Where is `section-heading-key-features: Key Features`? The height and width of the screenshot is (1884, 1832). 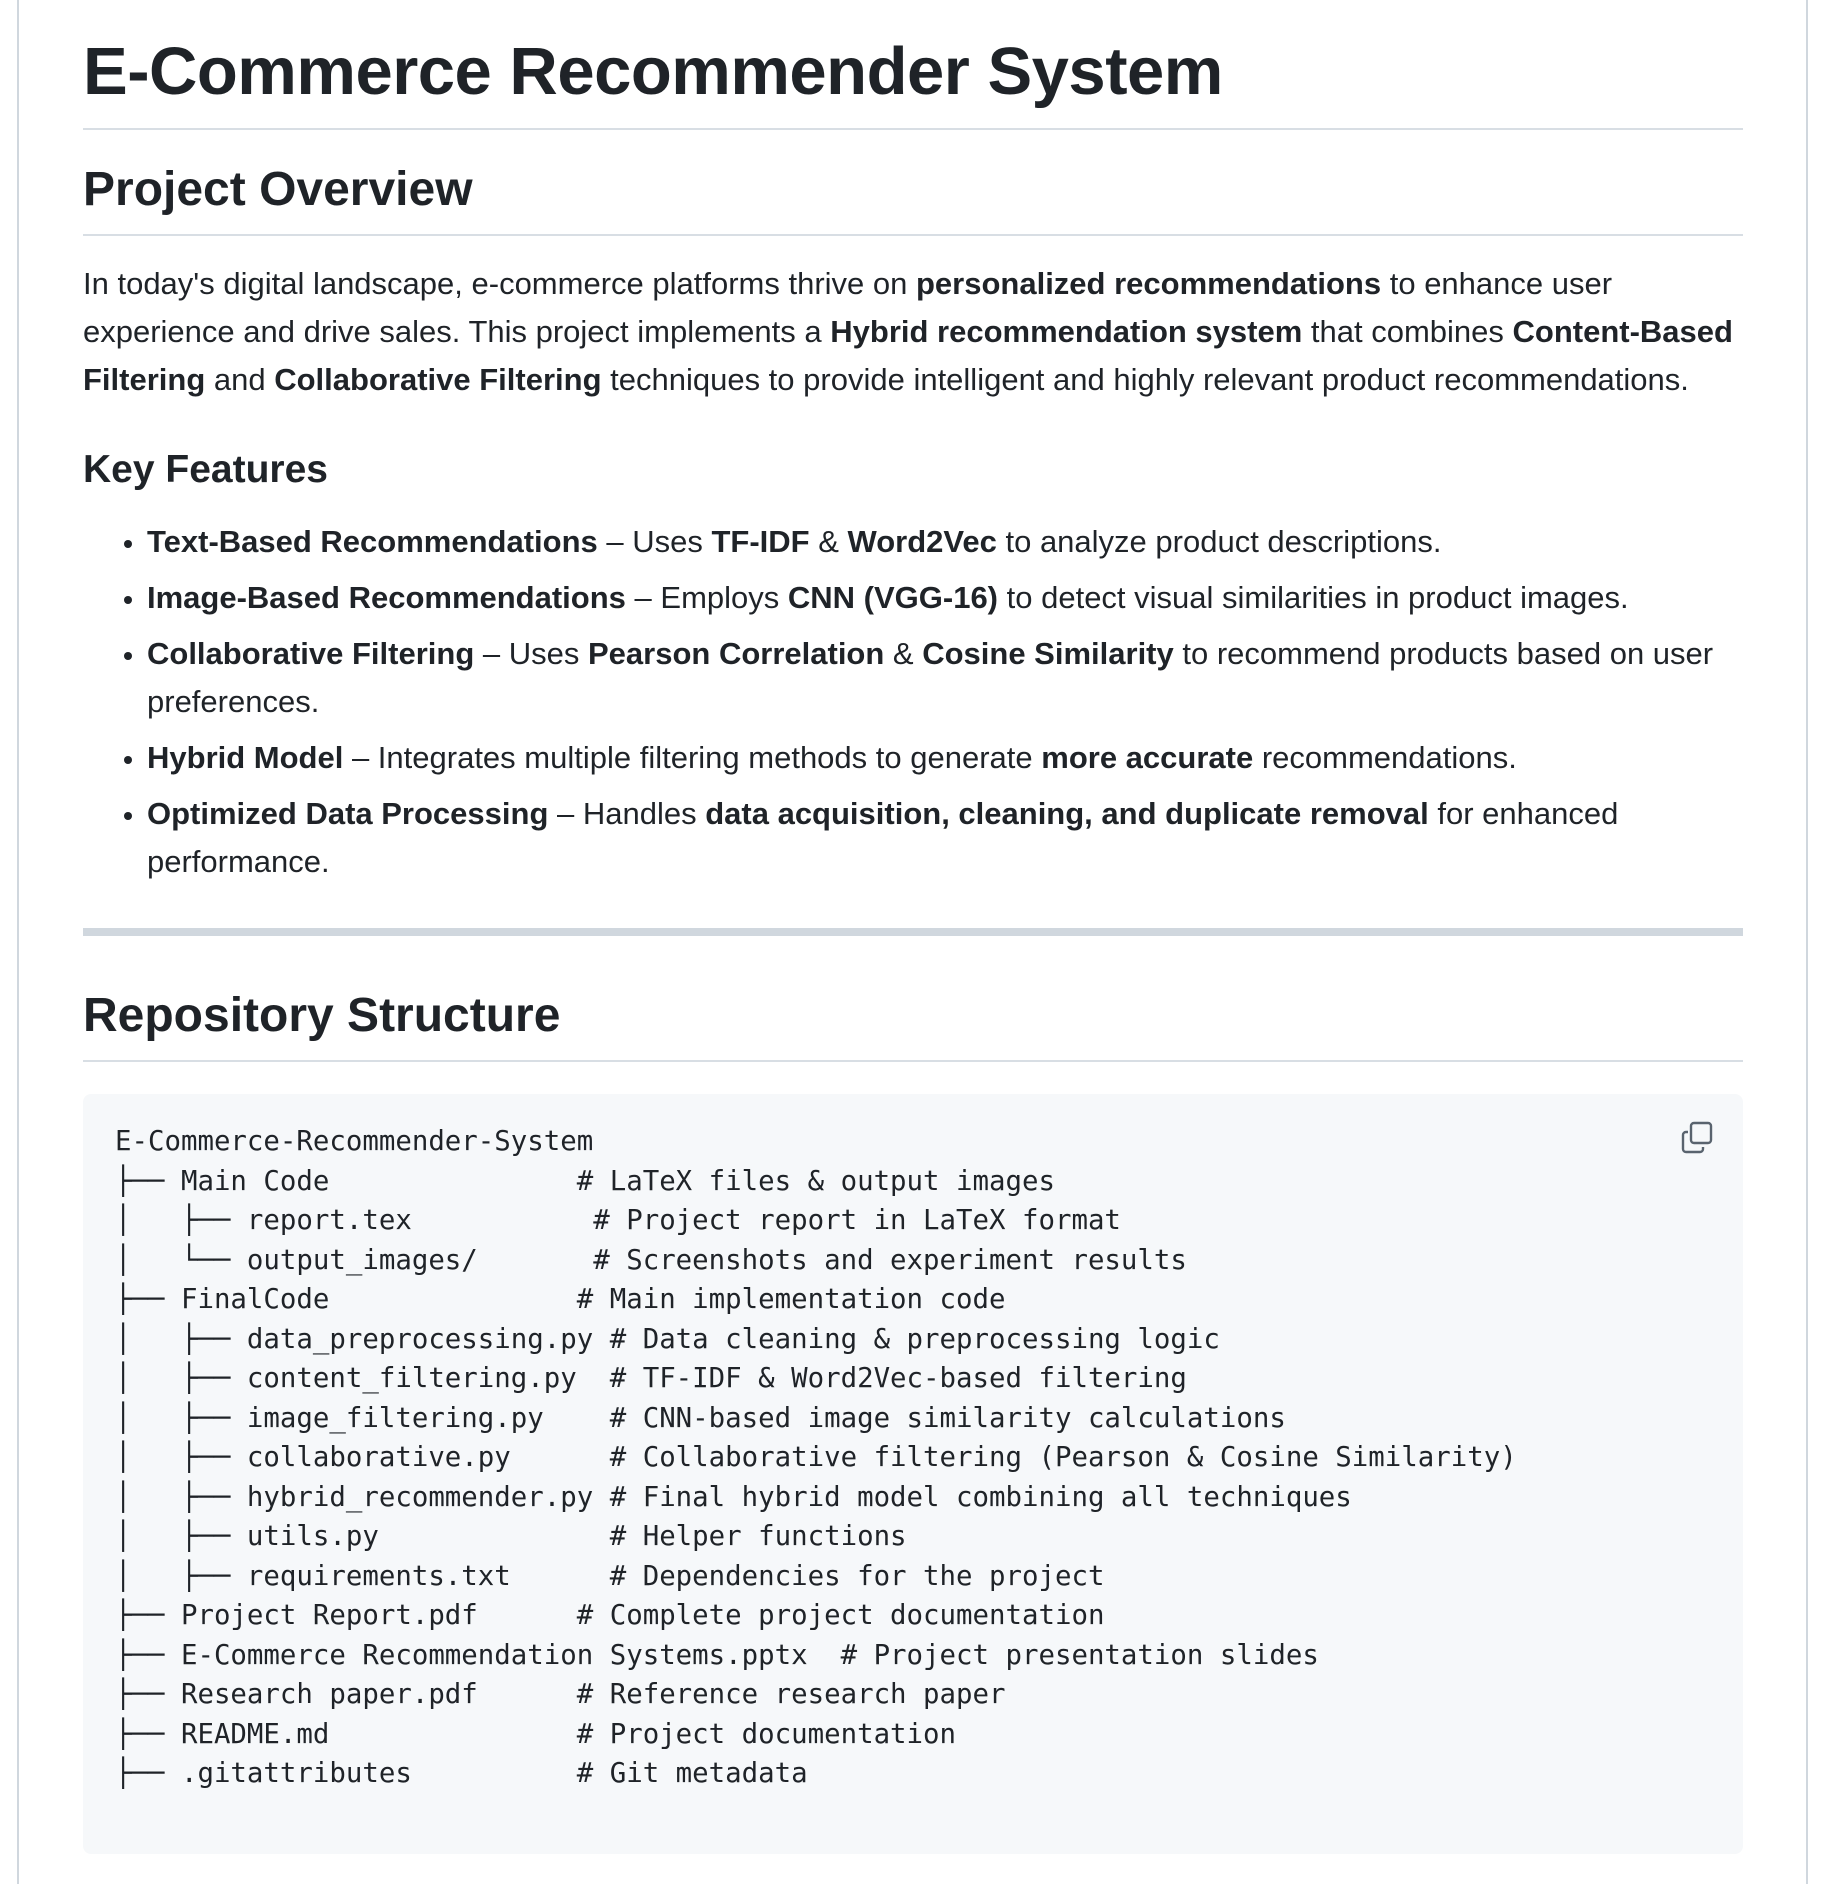
section-heading-key-features: Key Features is located at coordinates (205, 469).